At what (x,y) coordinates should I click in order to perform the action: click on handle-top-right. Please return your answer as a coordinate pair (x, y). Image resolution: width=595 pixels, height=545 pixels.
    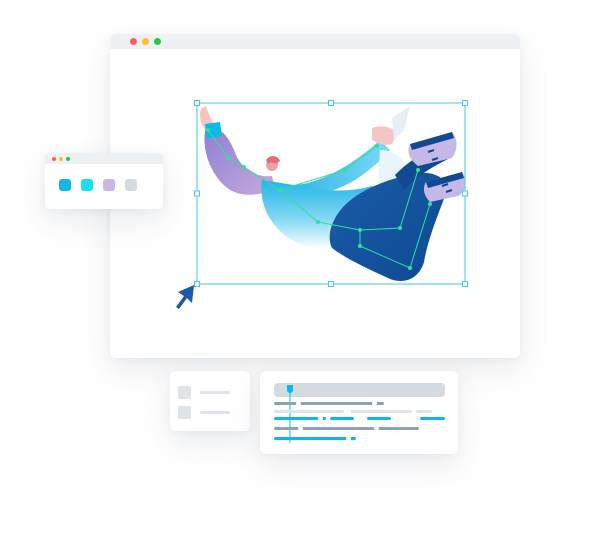
    Looking at the image, I should click on (465, 103).